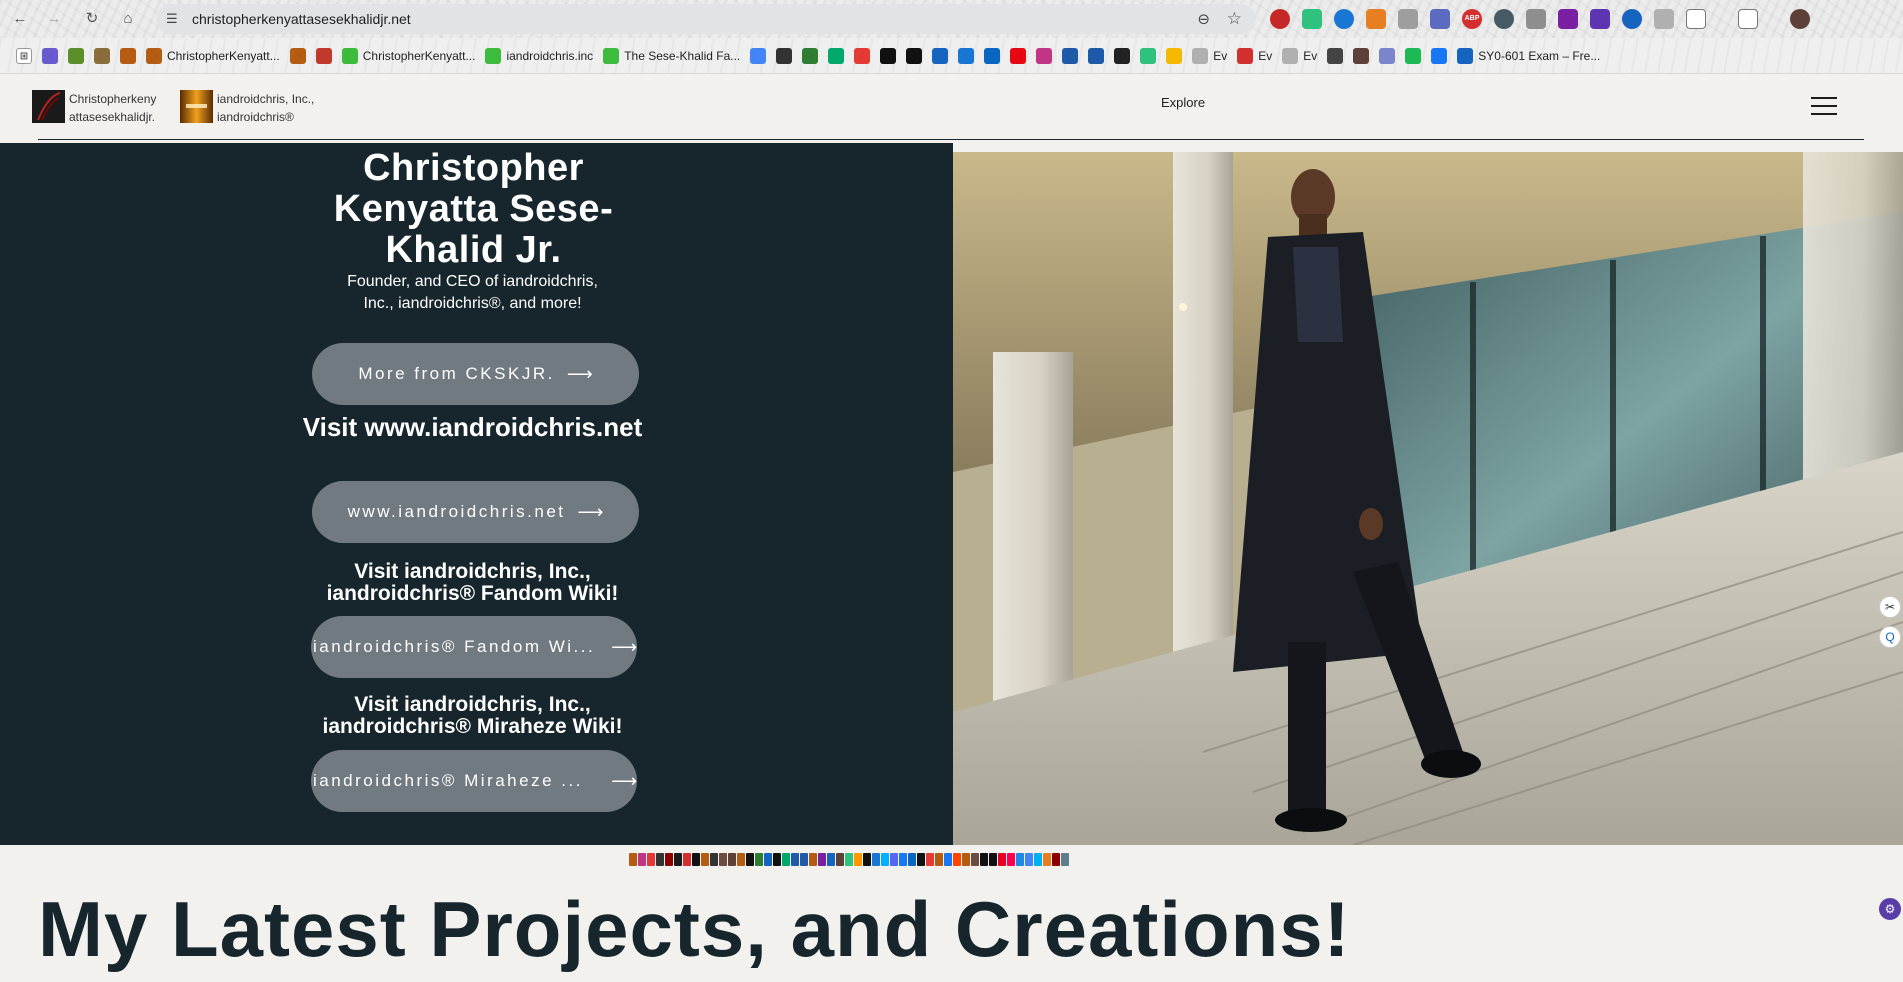  I want to click on apps-icon: ⊞, so click(24, 56).